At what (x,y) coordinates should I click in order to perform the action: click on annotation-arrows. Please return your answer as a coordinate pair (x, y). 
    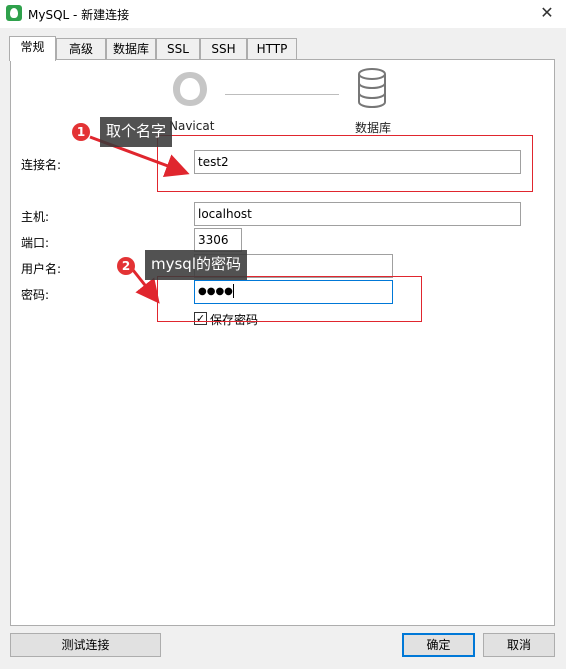
    Looking at the image, I should click on (139, 219).